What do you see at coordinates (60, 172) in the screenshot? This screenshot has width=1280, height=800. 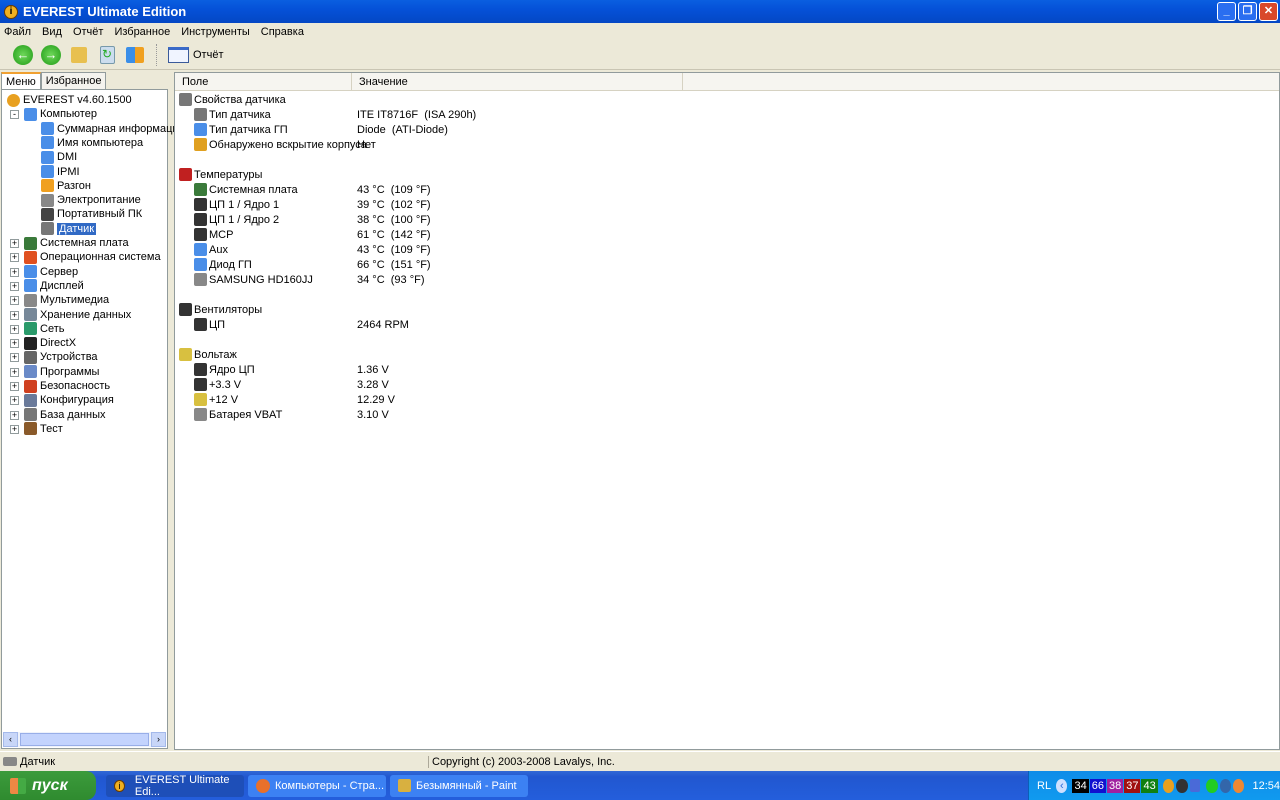 I see `tree-item: IPMI` at bounding box center [60, 172].